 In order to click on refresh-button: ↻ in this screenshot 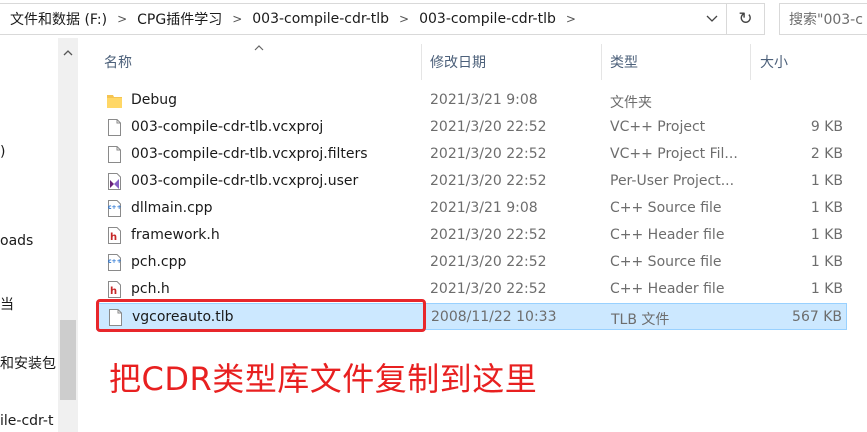, I will do `click(746, 19)`.